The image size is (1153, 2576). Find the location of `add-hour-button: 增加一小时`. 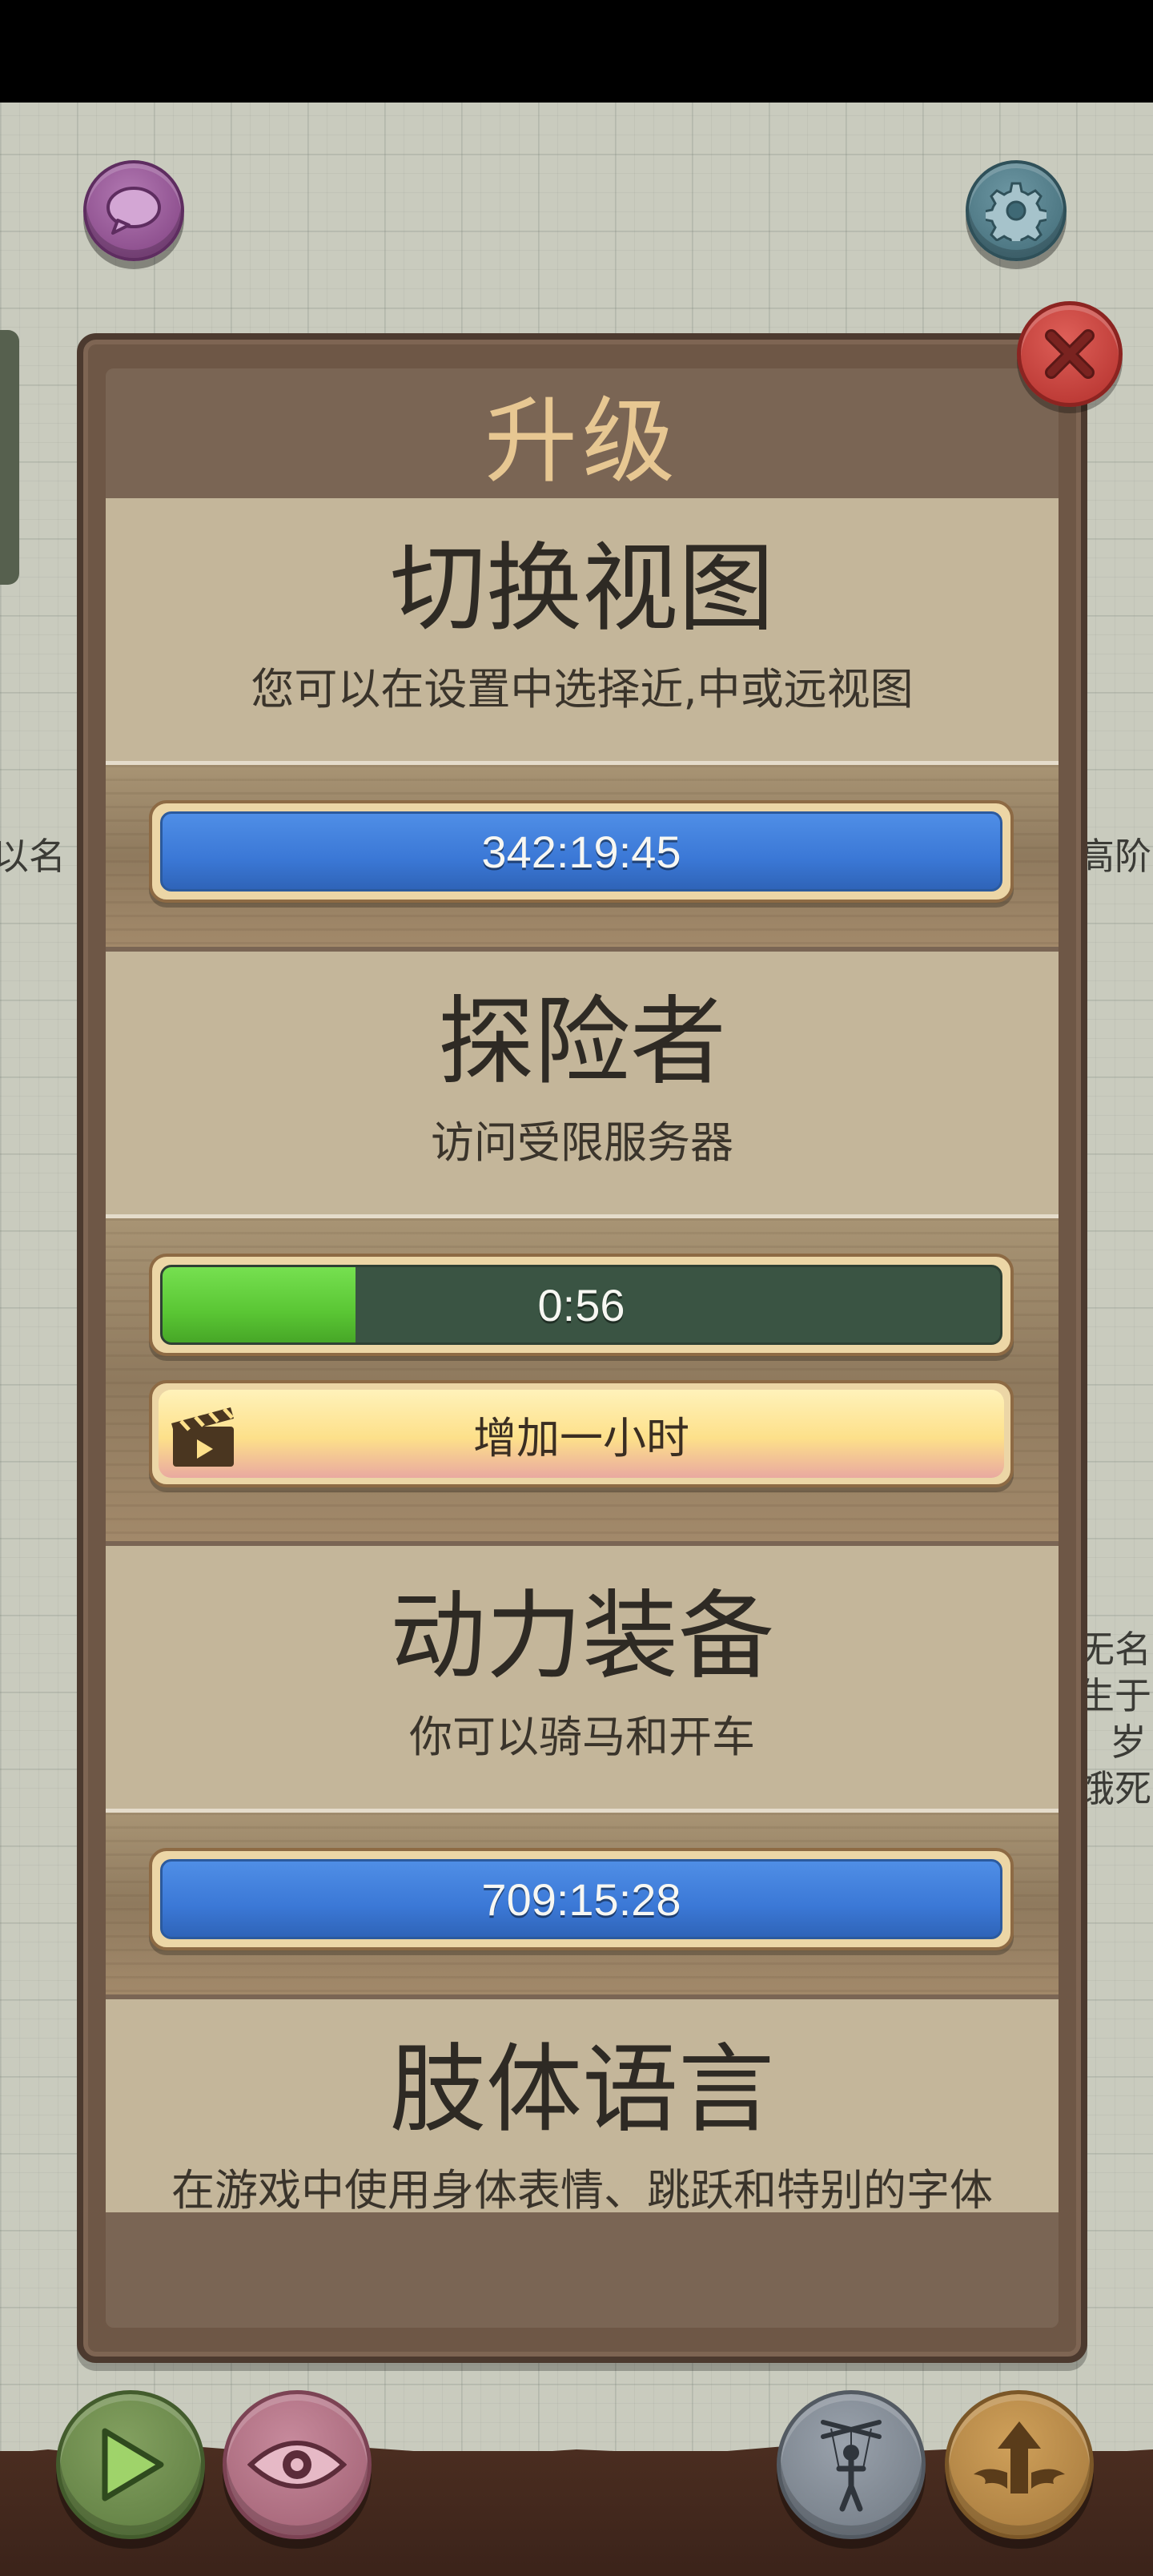

add-hour-button: 增加一小时 is located at coordinates (581, 1433).